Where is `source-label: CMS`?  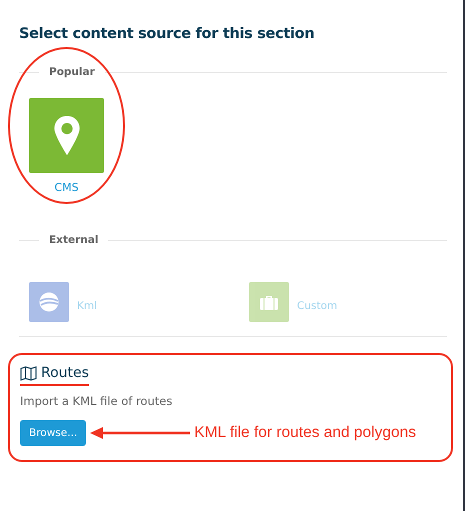 source-label: CMS is located at coordinates (66, 187).